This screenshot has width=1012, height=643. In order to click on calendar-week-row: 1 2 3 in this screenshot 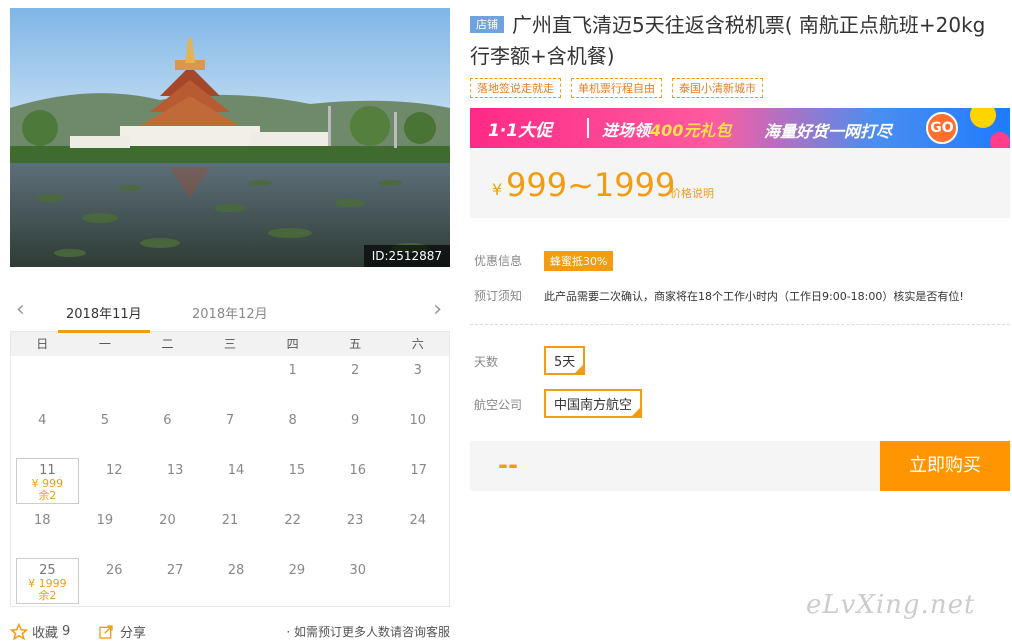, I will do `click(230, 381)`.